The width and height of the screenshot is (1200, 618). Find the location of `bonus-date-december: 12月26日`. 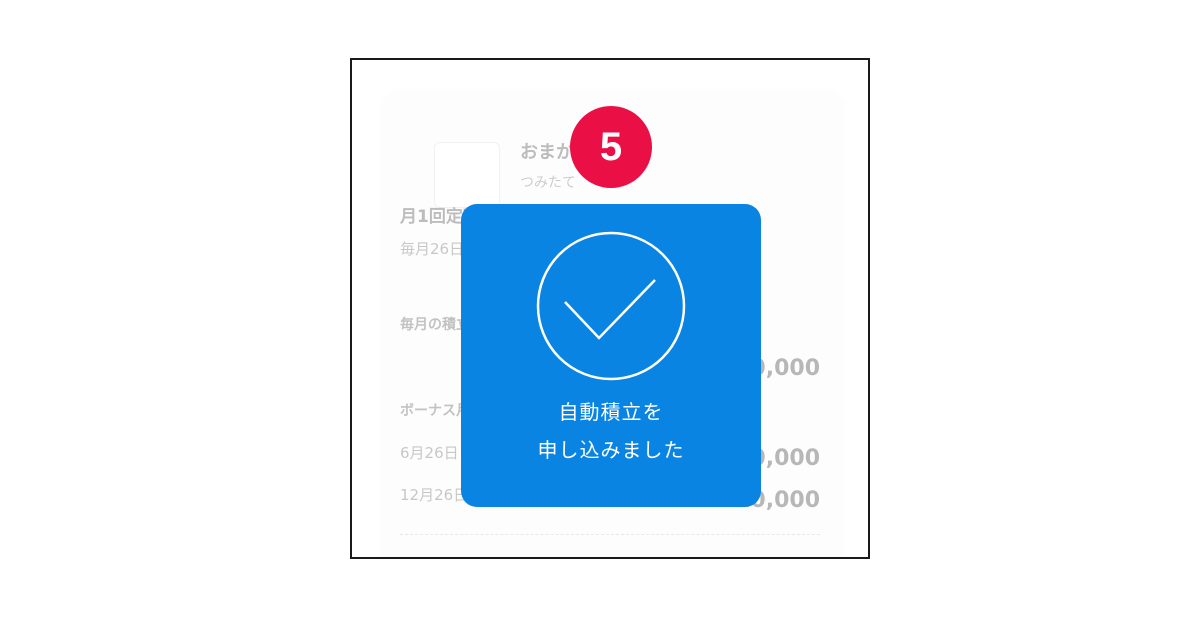

bonus-date-december: 12月26日 is located at coordinates (434, 495).